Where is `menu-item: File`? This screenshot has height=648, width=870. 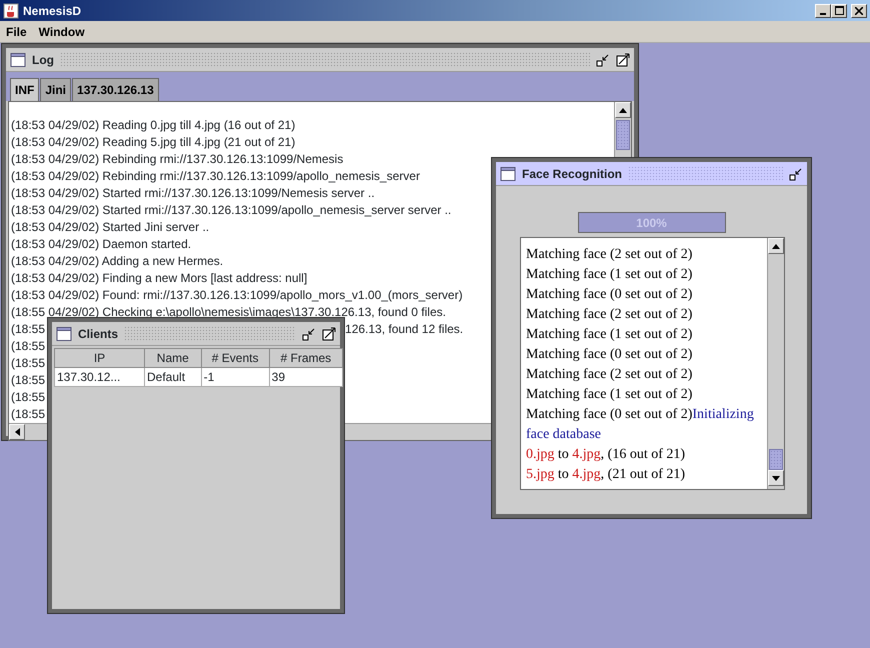 menu-item: File is located at coordinates (16, 31).